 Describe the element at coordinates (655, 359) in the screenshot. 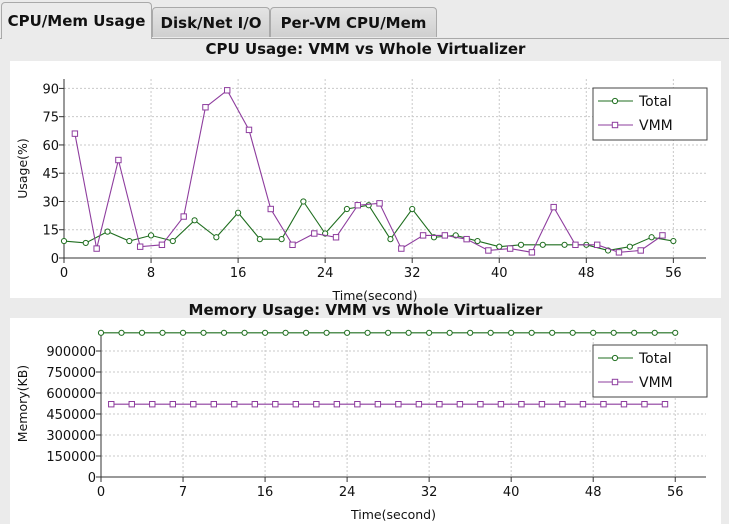

I see `legend-label-total: Total` at that location.